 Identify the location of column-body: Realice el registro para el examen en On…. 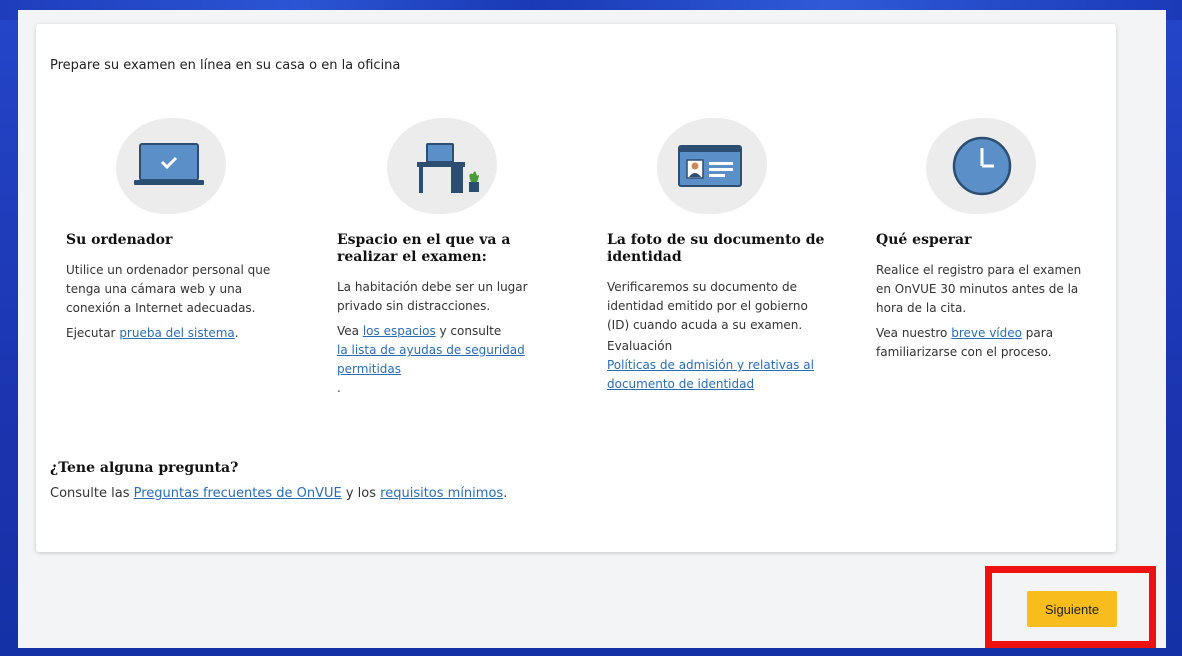
(979, 289).